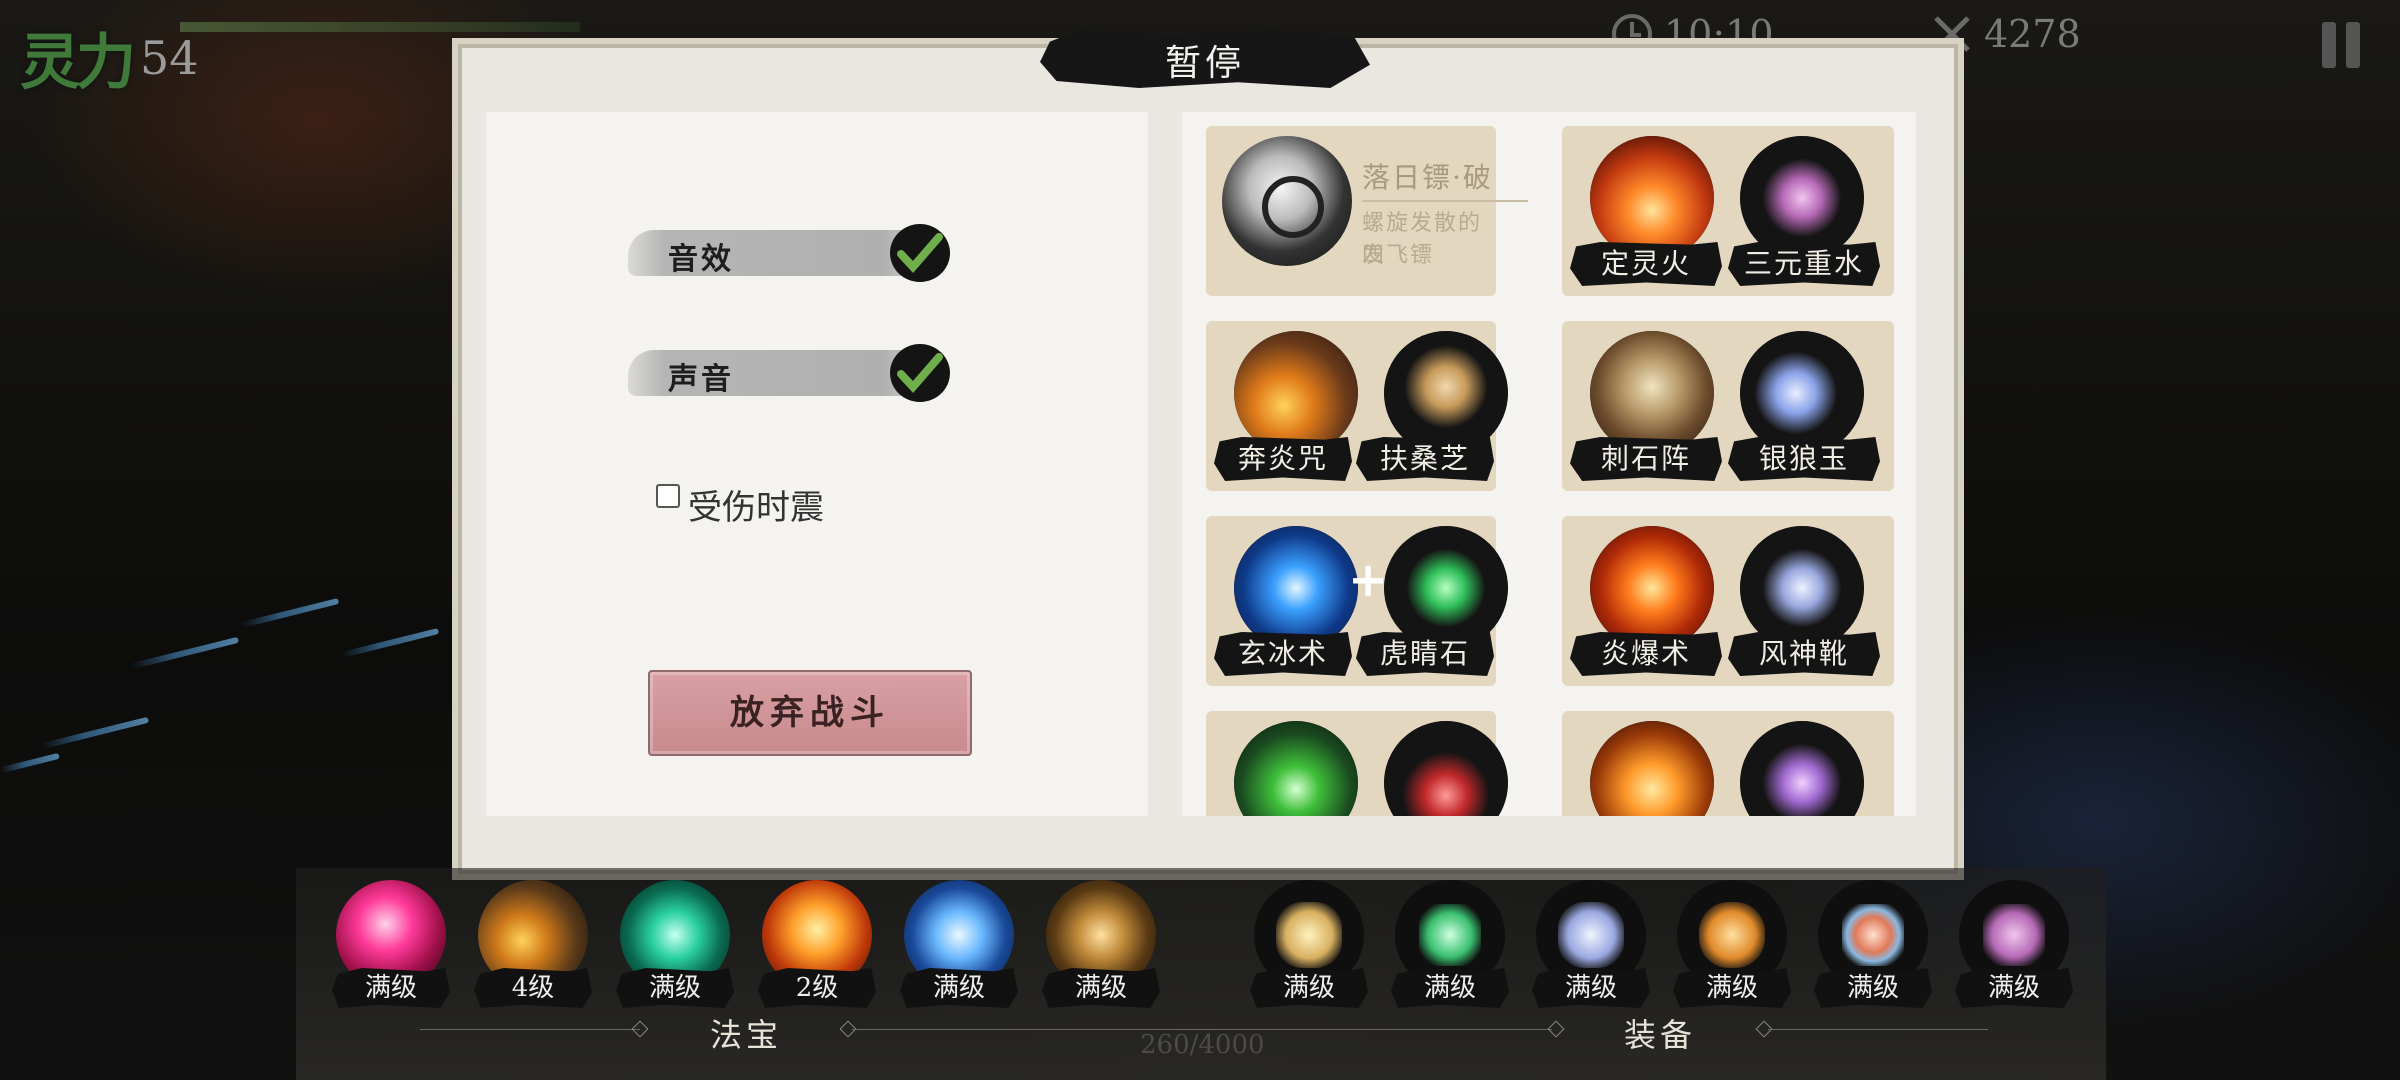 The width and height of the screenshot is (2400, 1080). What do you see at coordinates (169, 57) in the screenshot?
I see `spirit-power-value: 54` at bounding box center [169, 57].